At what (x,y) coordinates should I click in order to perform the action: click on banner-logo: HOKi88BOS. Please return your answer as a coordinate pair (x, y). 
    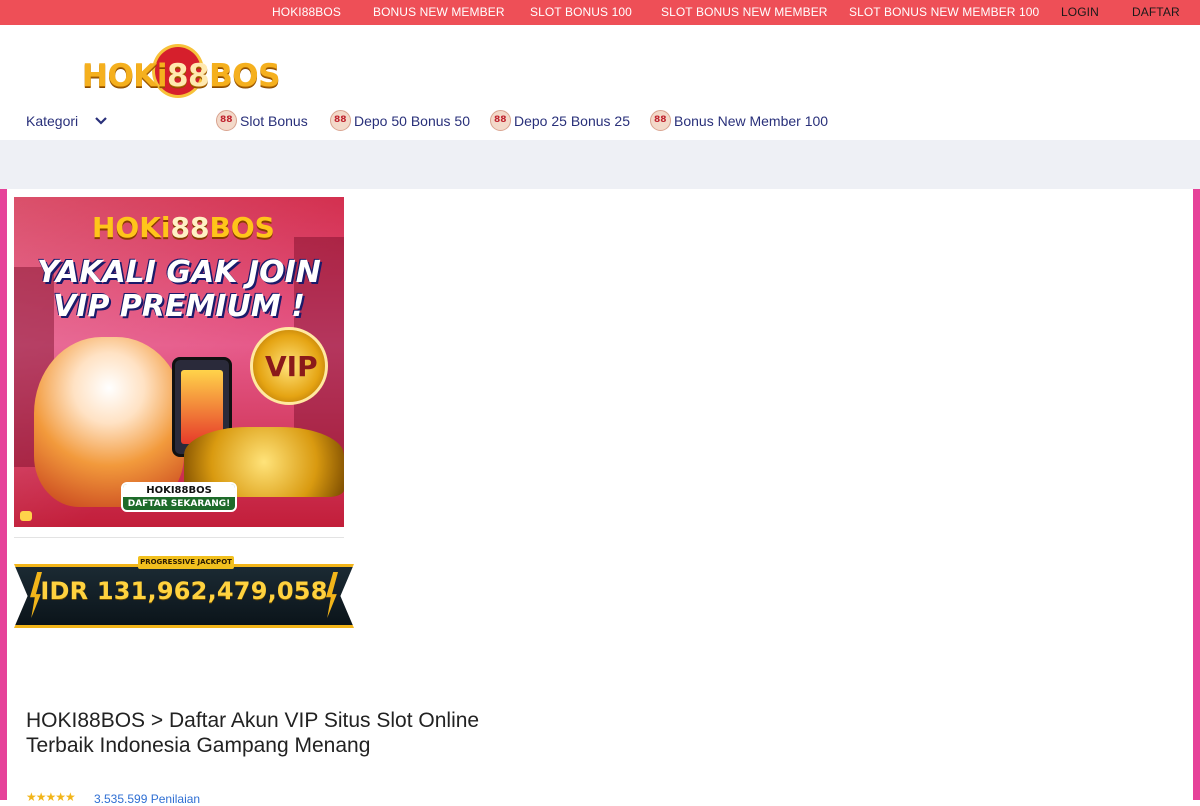
    Looking at the image, I should click on (183, 227).